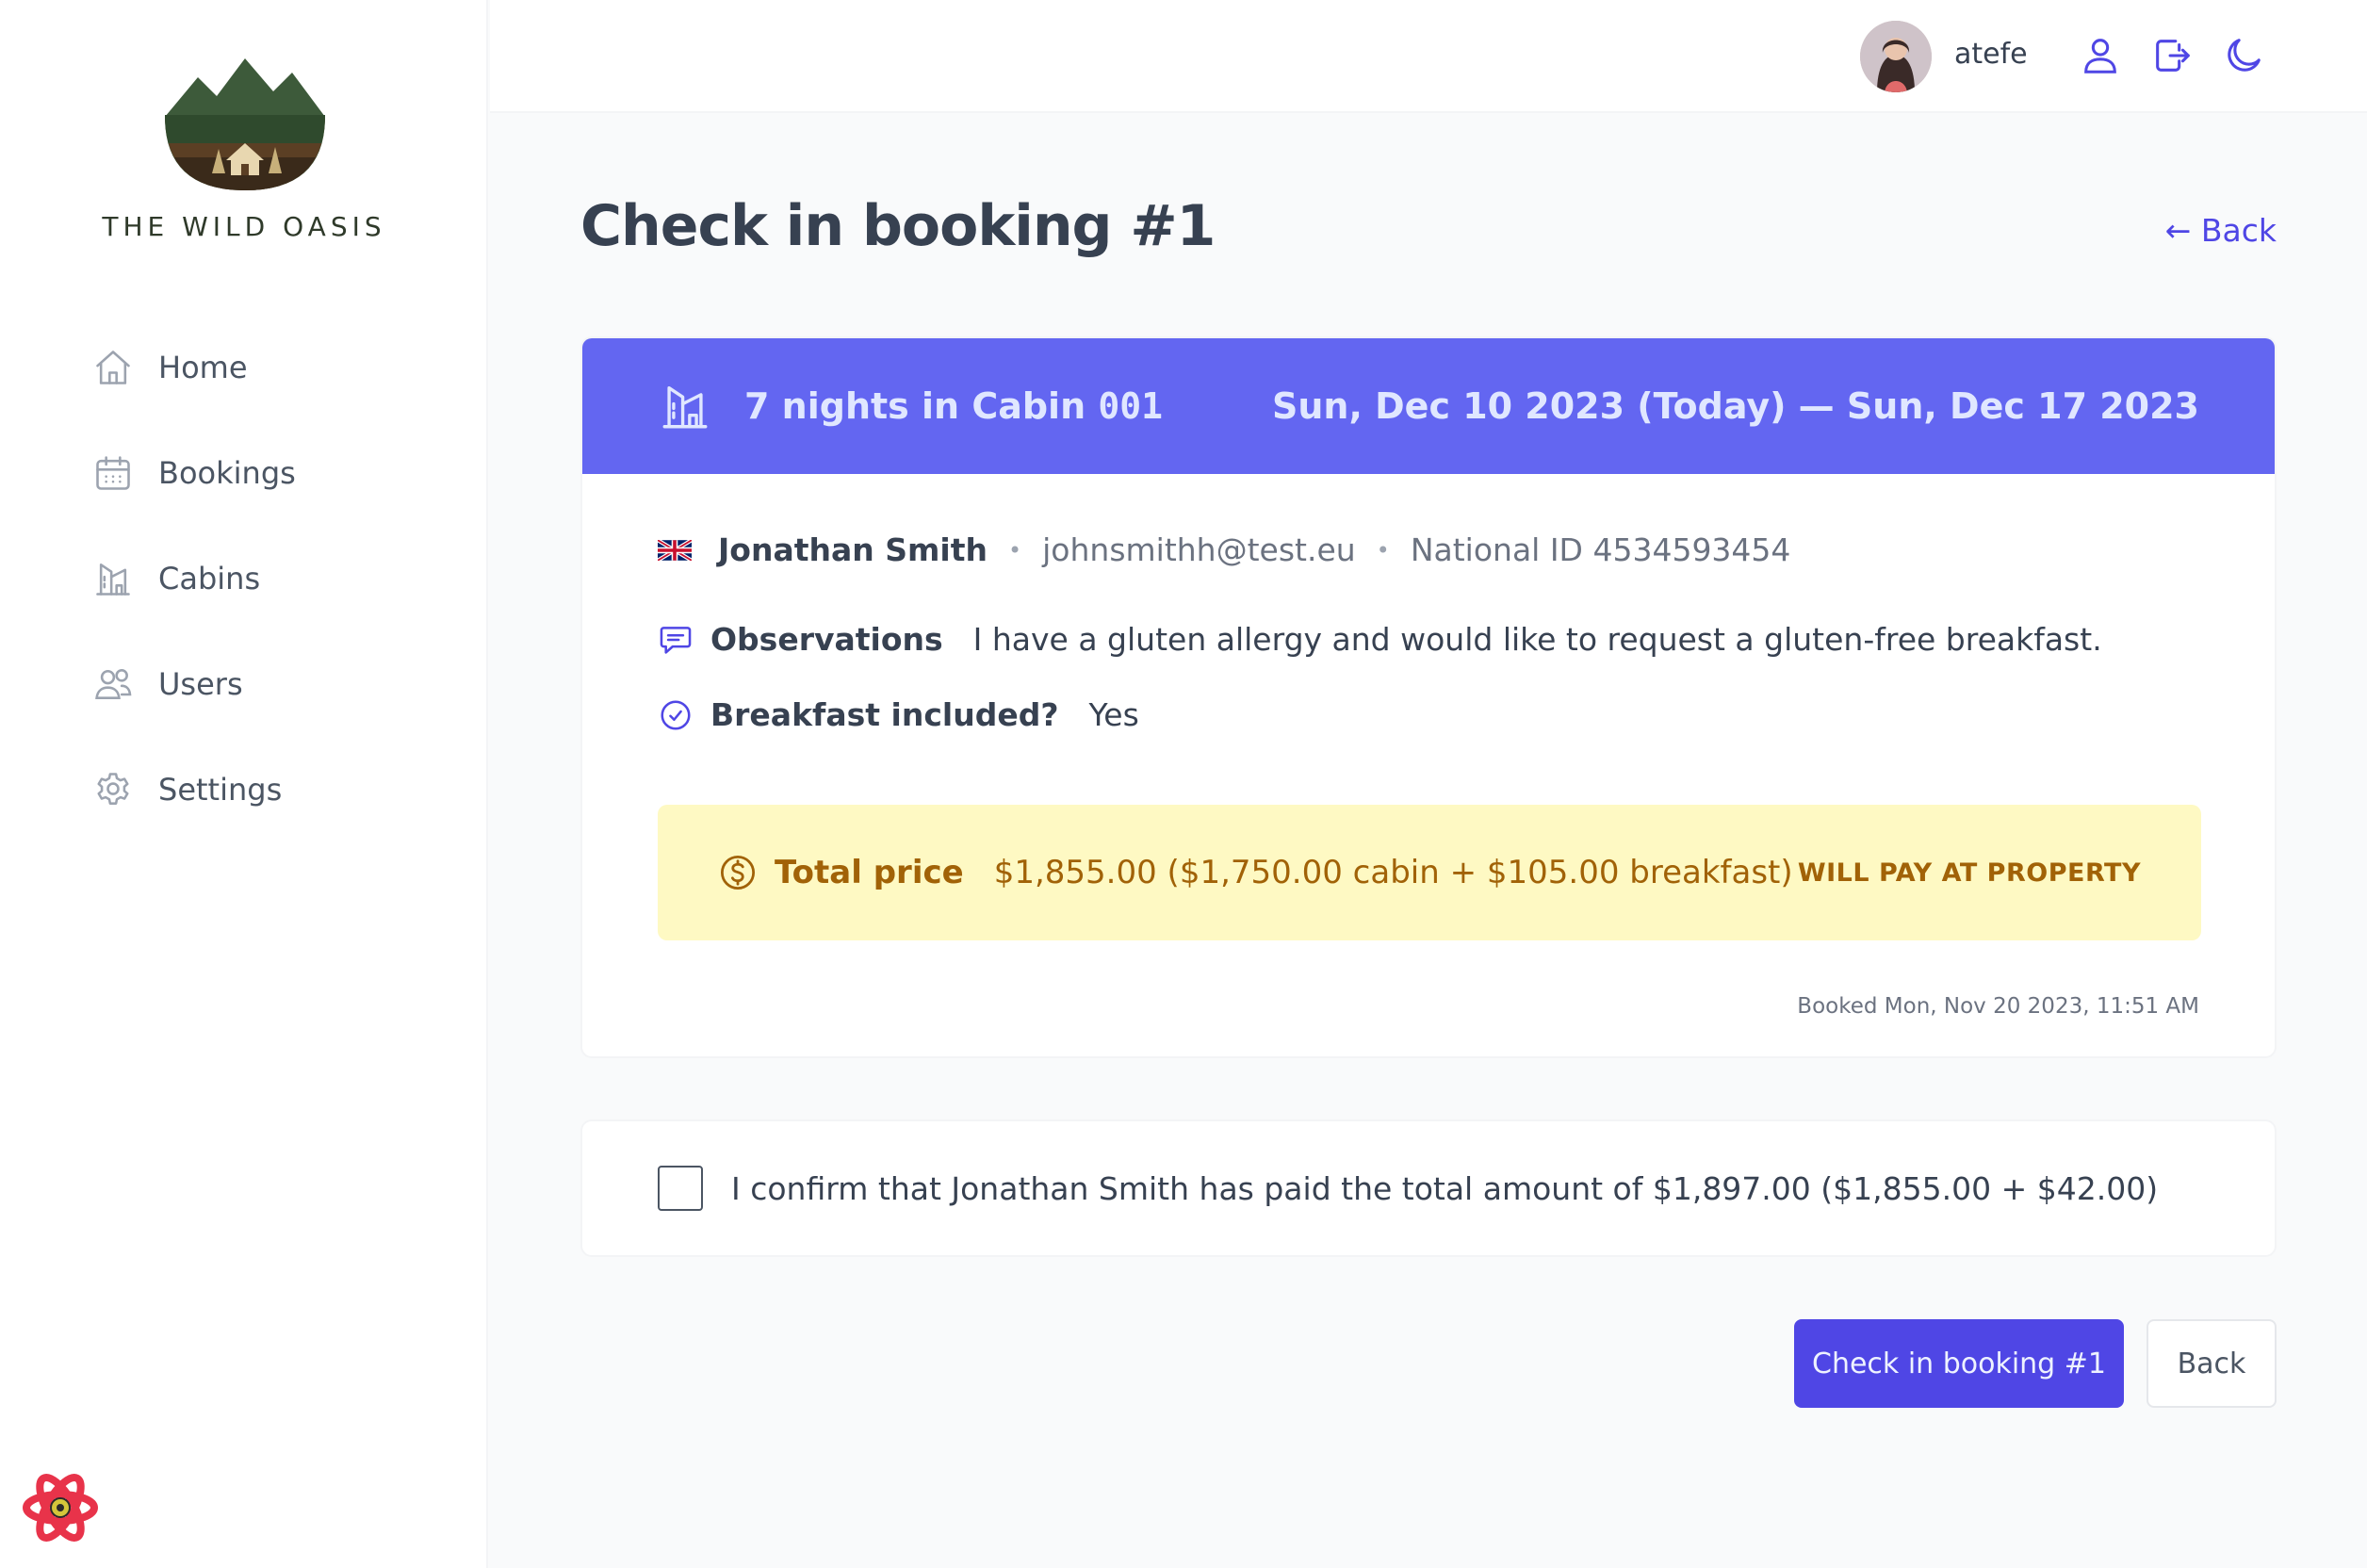 Image resolution: width=2367 pixels, height=1568 pixels. Describe the element at coordinates (1969, 873) in the screenshot. I see `payment-status: WILL PAY AT PROPERTY` at that location.